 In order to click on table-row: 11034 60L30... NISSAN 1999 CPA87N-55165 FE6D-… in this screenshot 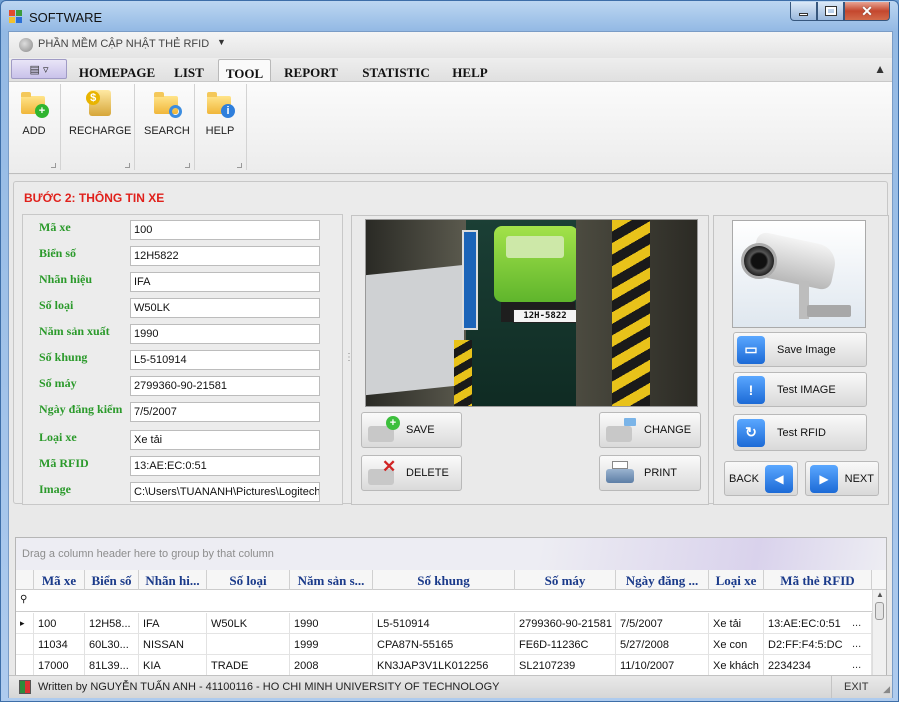, I will do `click(444, 644)`.